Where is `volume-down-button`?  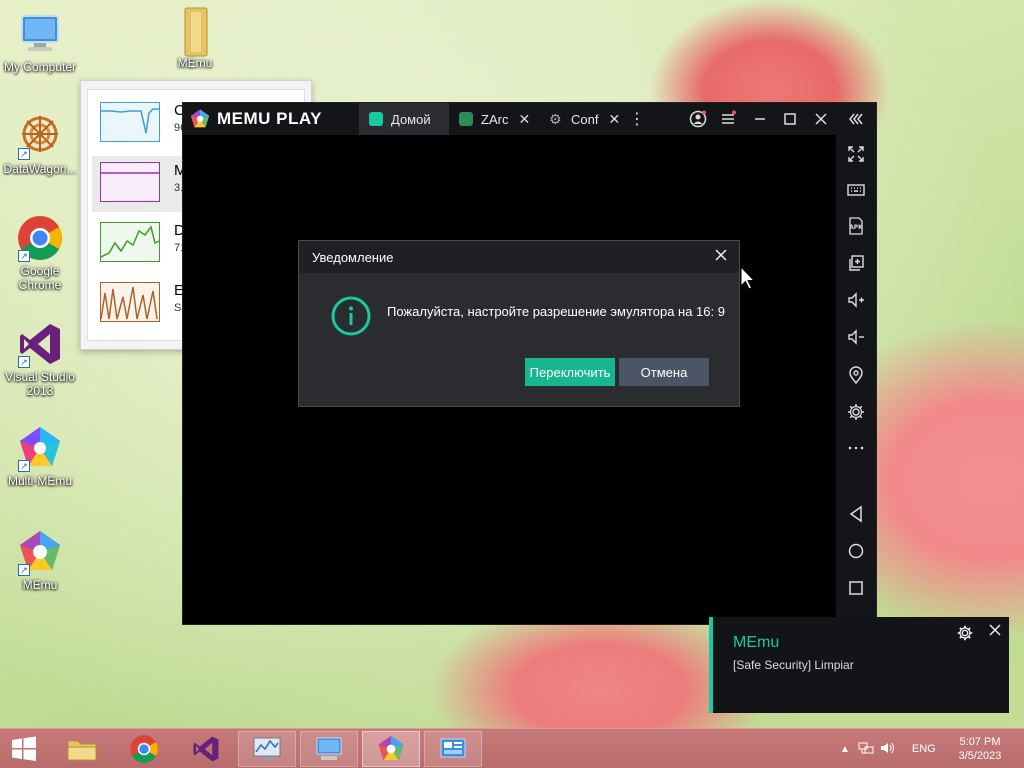
volume-down-button is located at coordinates (856, 337).